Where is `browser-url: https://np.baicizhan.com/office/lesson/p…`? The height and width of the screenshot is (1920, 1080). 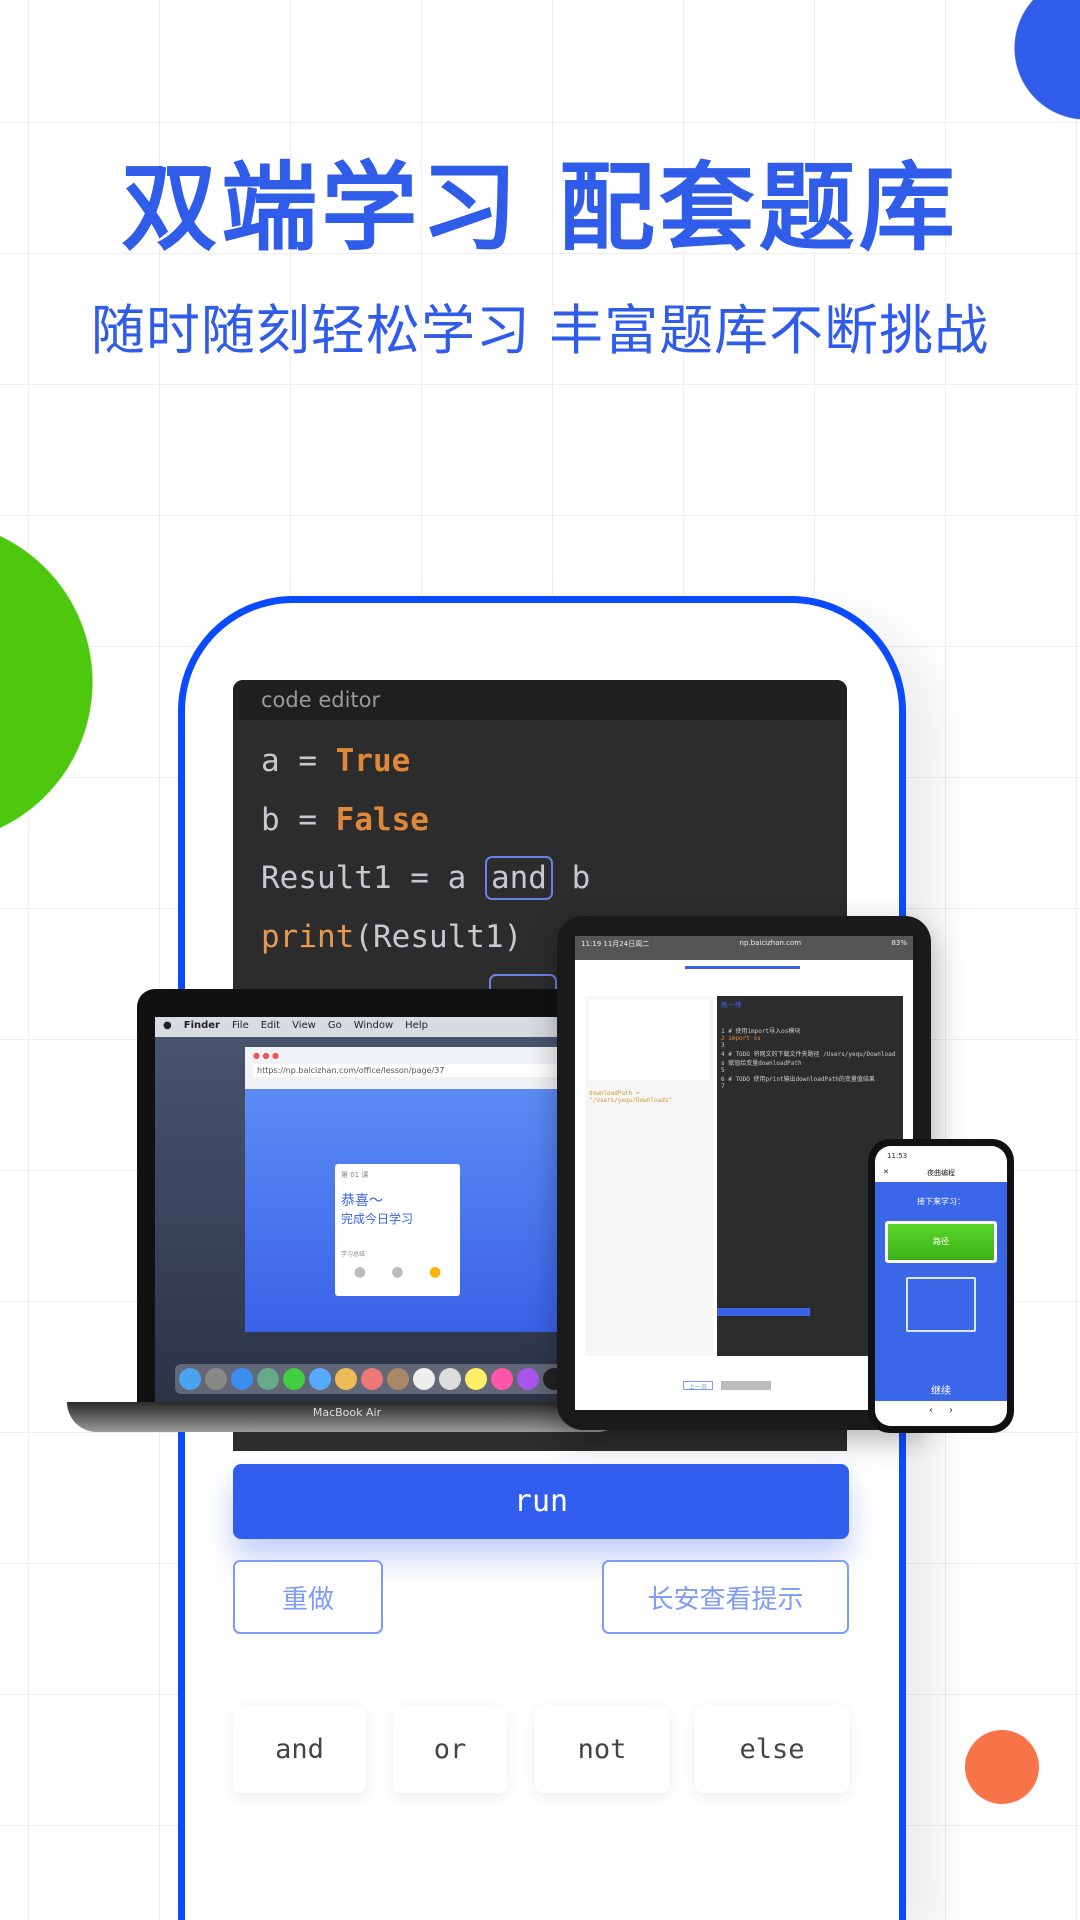 browser-url: https://np.baicizhan.com/office/lesson/p… is located at coordinates (425, 1070).